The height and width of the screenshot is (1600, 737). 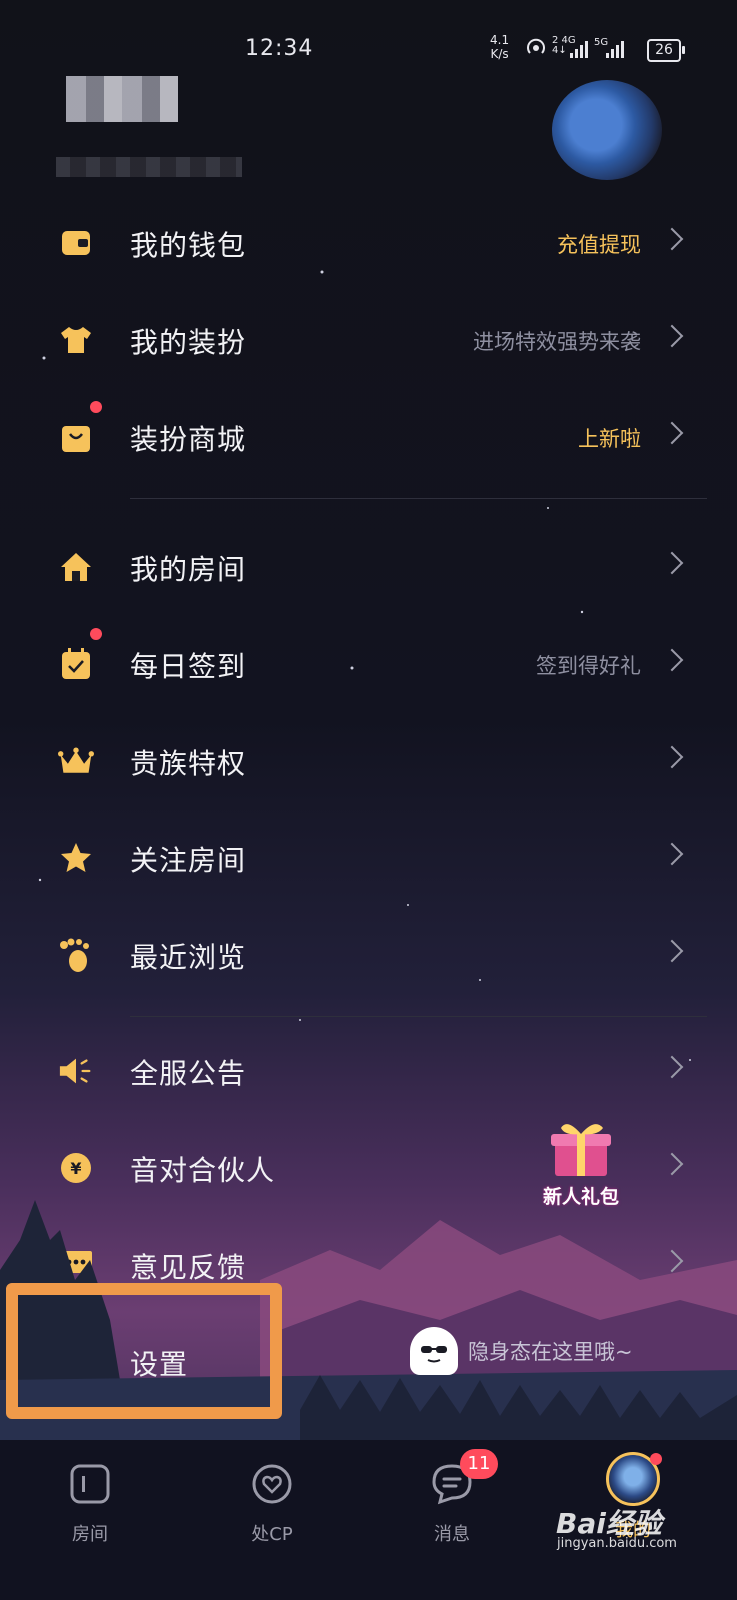 What do you see at coordinates (76, 761) in the screenshot?
I see `crown-icon` at bounding box center [76, 761].